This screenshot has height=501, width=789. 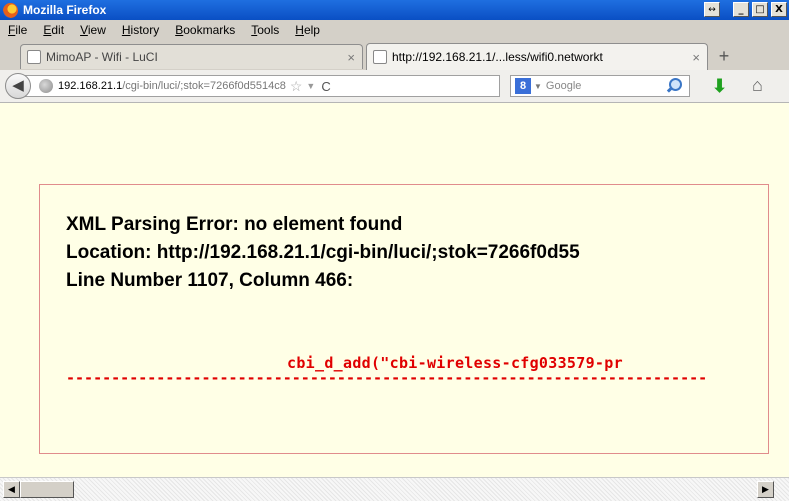 I want to click on menu-tools: Tools, so click(x=265, y=30).